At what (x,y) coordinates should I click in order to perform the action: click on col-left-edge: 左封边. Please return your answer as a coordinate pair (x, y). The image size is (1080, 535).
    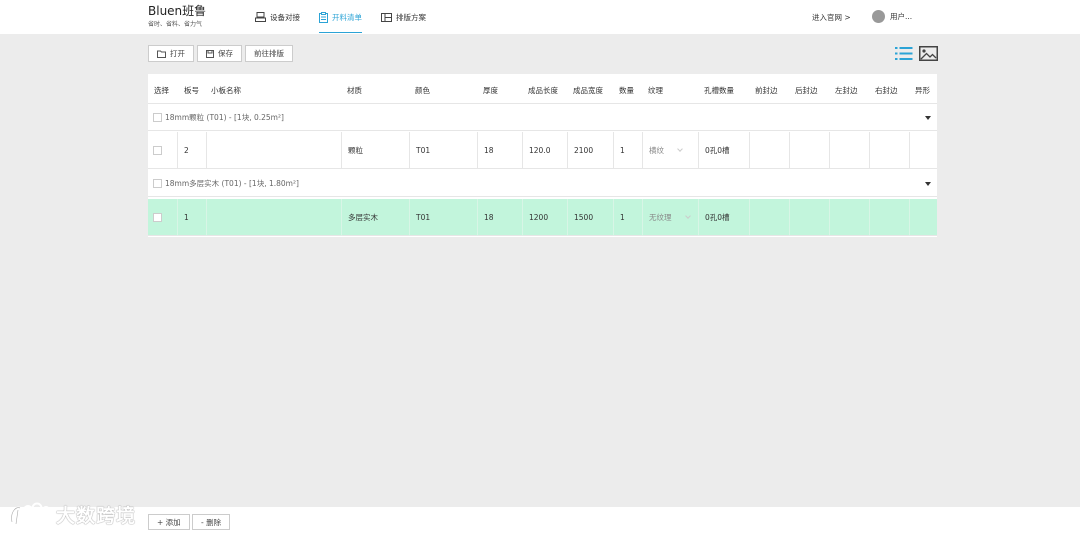
    Looking at the image, I should click on (846, 90).